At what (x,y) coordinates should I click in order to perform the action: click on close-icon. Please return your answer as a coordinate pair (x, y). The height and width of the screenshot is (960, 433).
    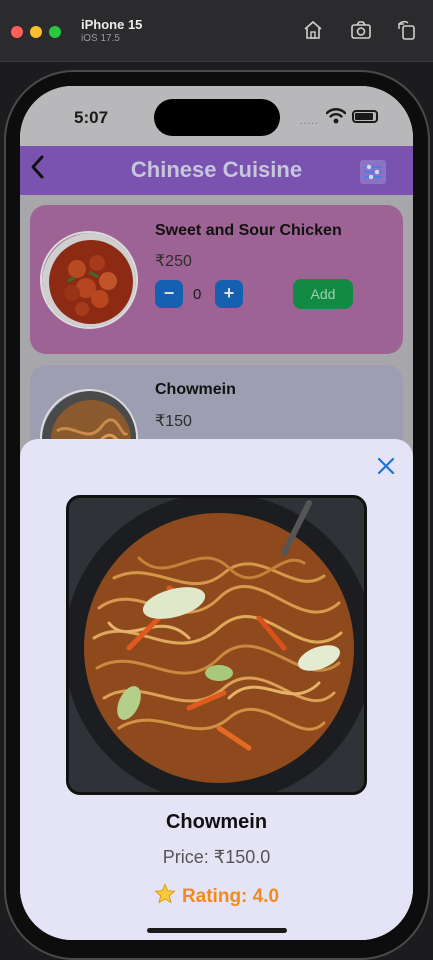
    Looking at the image, I should click on (386, 466).